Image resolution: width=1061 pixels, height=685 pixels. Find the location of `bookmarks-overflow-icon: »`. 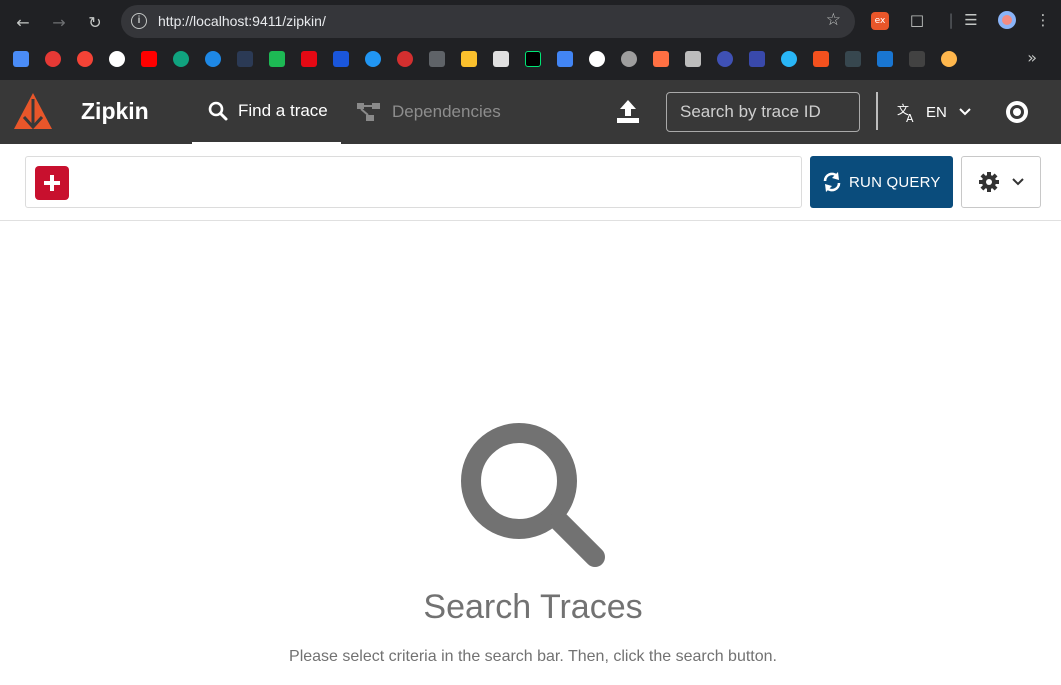

bookmarks-overflow-icon: » is located at coordinates (1032, 57).